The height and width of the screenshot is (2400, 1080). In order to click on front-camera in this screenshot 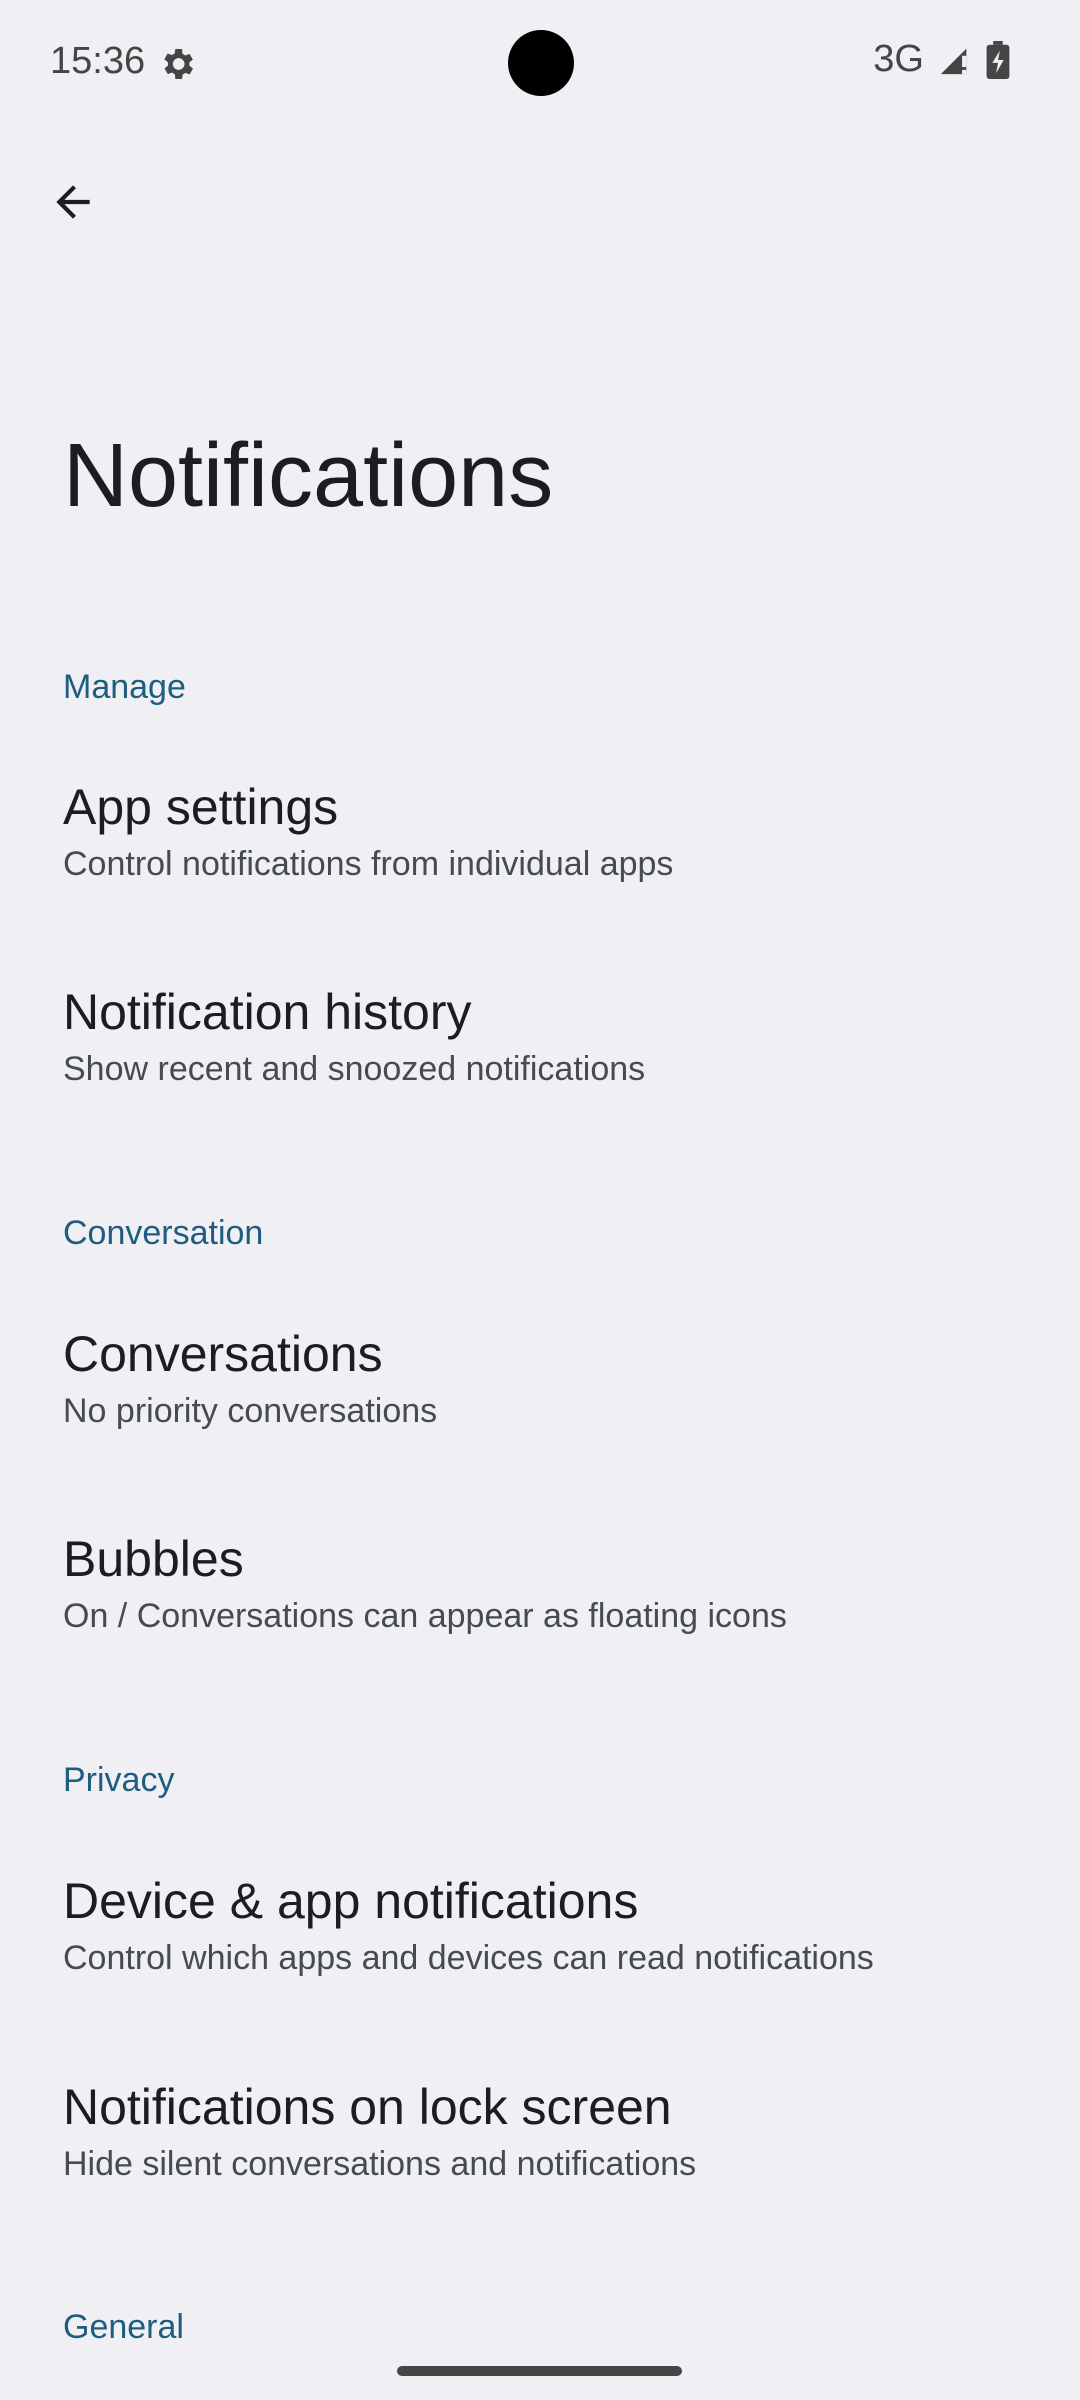, I will do `click(541, 63)`.